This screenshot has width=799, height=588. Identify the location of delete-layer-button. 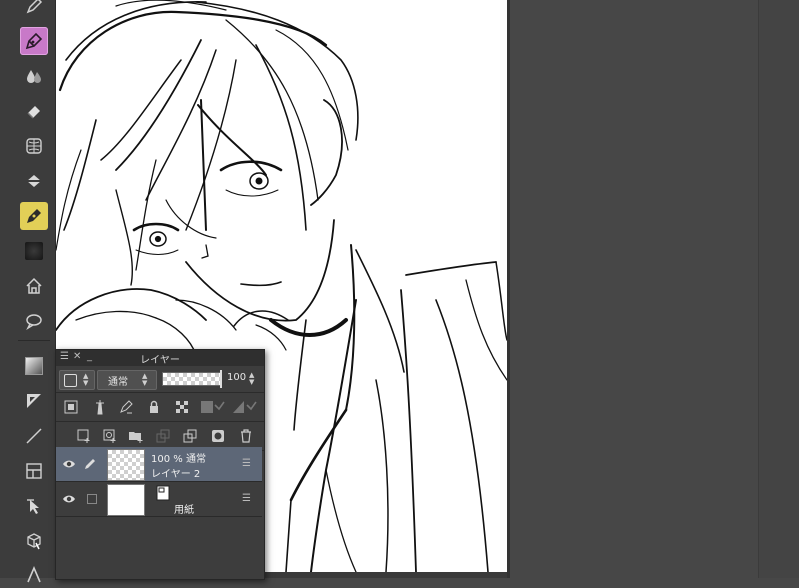
(246, 436).